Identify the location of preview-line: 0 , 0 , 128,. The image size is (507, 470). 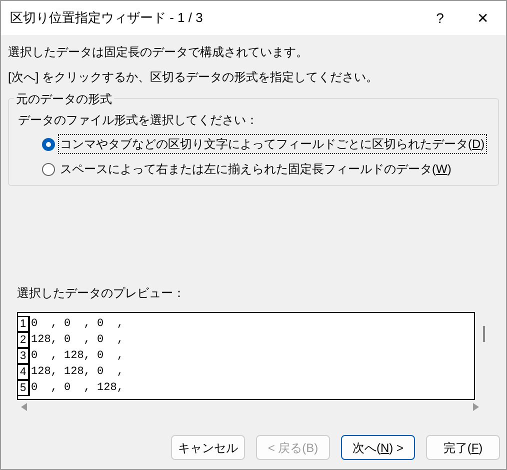
(76, 388).